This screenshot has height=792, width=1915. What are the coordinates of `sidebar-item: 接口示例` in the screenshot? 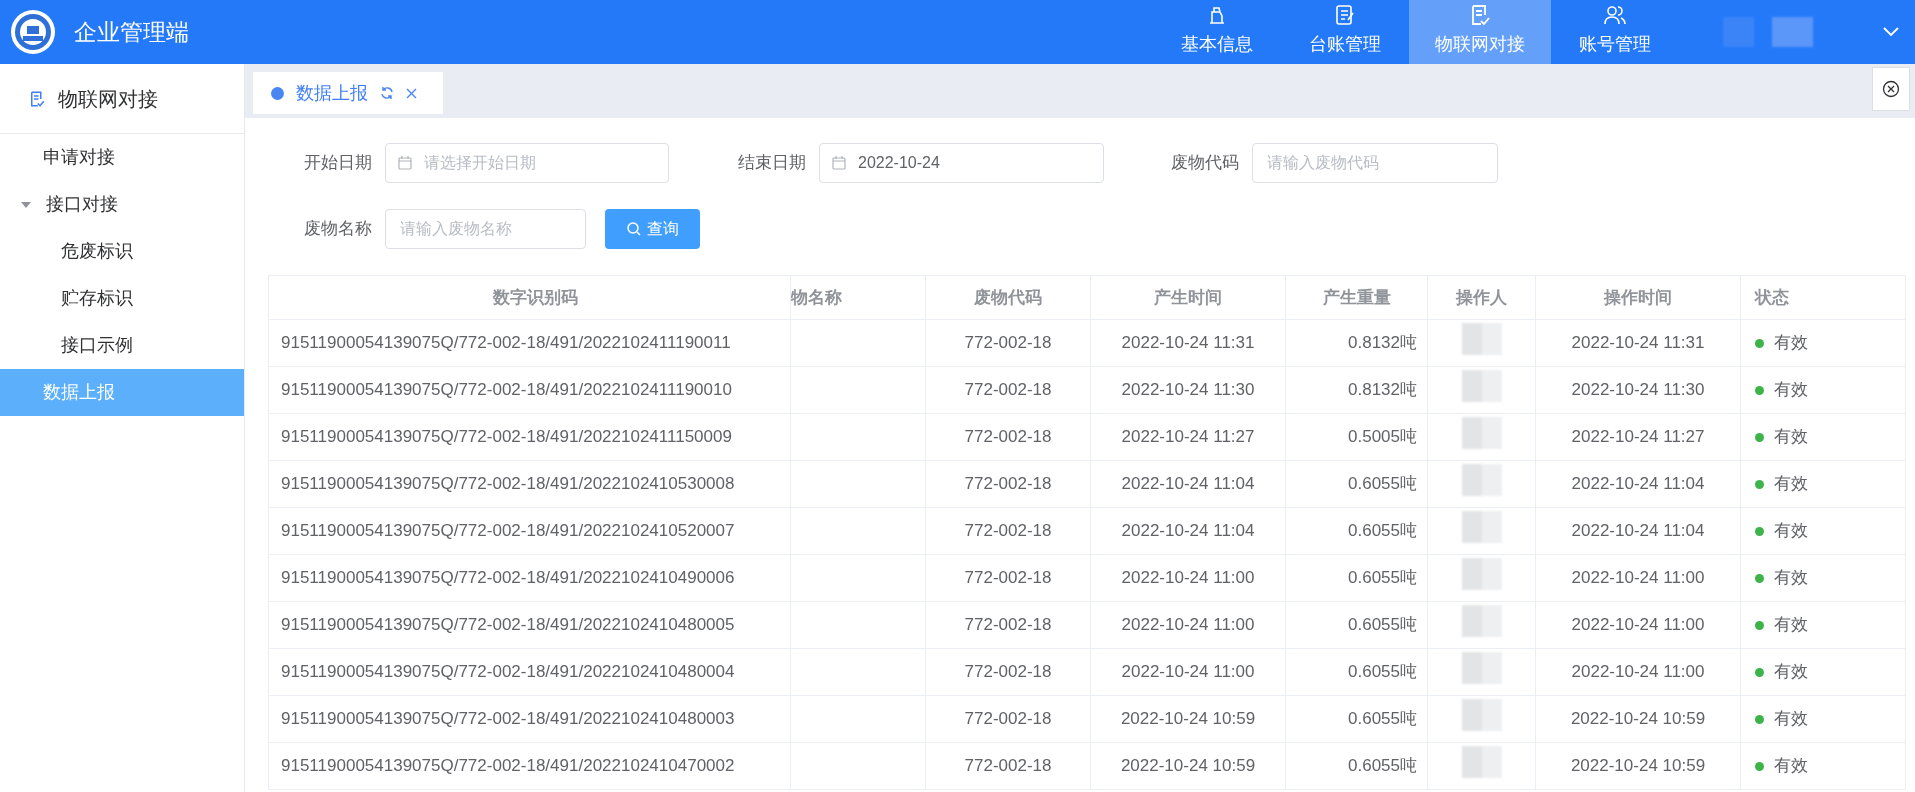 It's located at (122, 345).